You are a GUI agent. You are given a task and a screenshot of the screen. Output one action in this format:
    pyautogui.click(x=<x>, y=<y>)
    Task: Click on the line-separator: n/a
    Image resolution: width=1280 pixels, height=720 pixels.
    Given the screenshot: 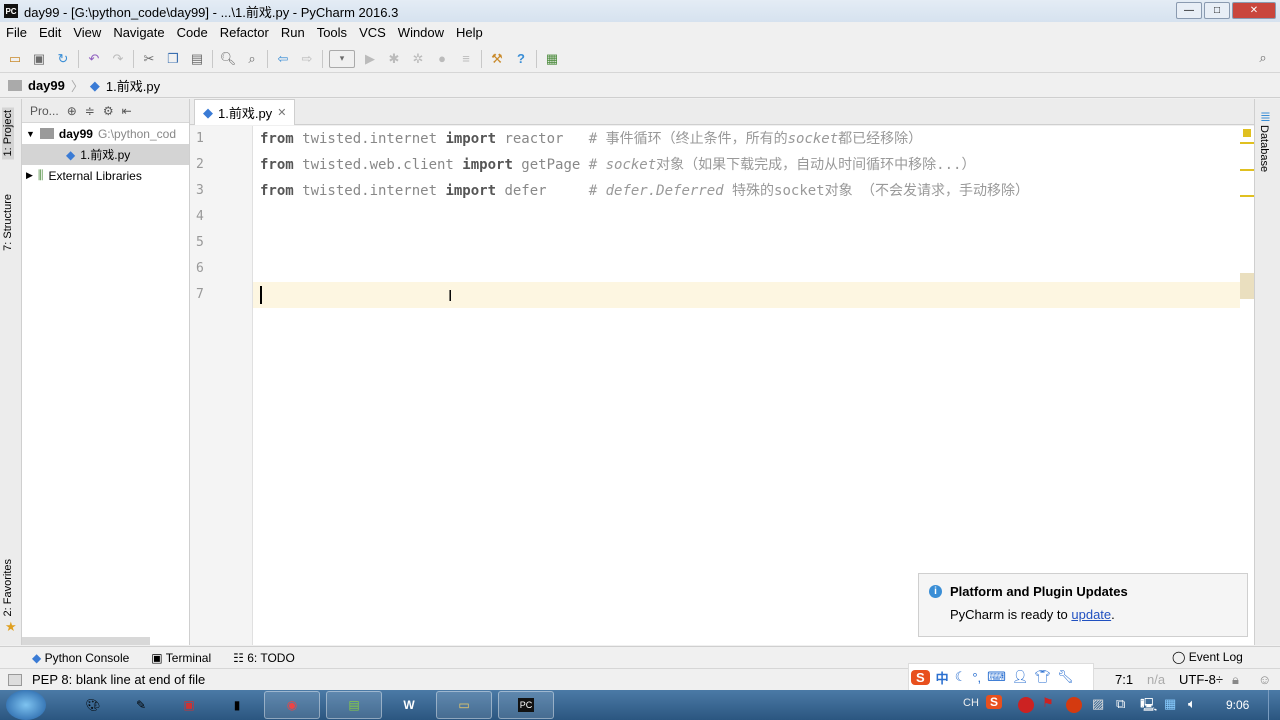 What is the action you would take?
    pyautogui.click(x=1156, y=679)
    